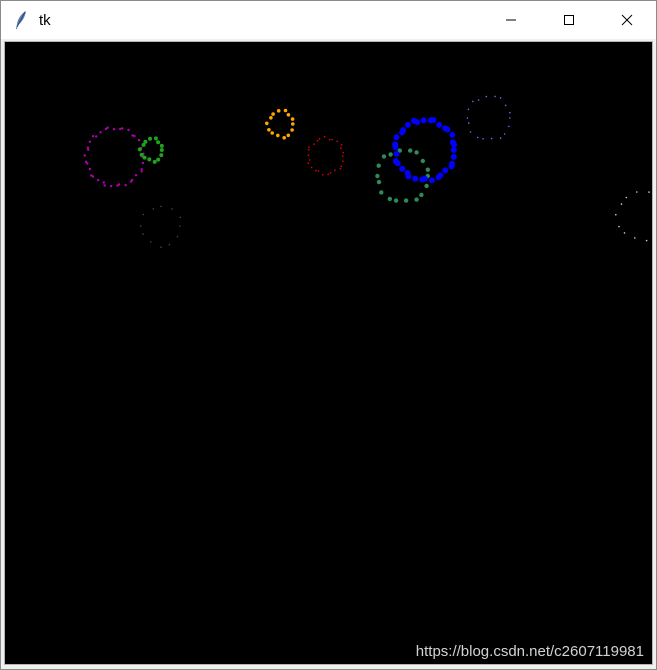 The width and height of the screenshot is (657, 670). What do you see at coordinates (45, 20) in the screenshot?
I see `window-title: tk` at bounding box center [45, 20].